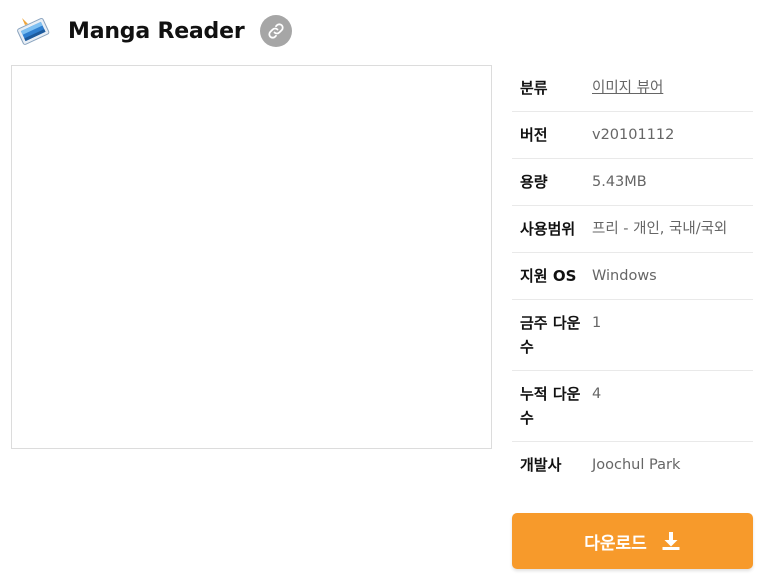  What do you see at coordinates (534, 88) in the screenshot?
I see `info-key: 분류` at bounding box center [534, 88].